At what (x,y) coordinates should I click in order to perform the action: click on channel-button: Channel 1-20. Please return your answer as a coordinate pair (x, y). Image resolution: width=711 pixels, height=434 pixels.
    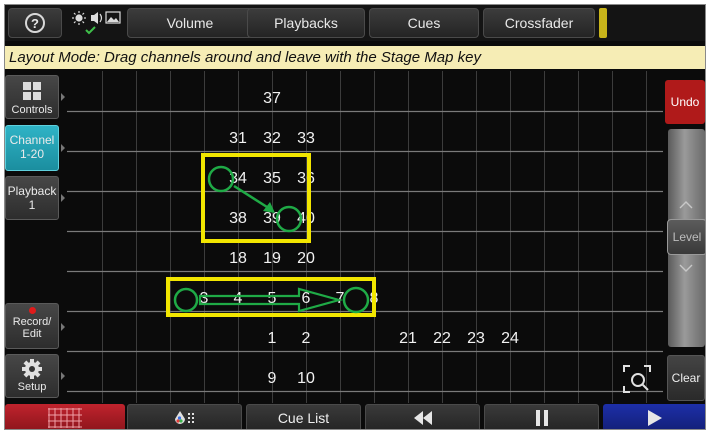
    Looking at the image, I should click on (32, 148).